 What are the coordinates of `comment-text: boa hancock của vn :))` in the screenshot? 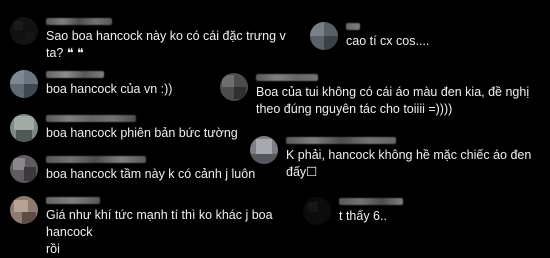 It's located at (109, 89).